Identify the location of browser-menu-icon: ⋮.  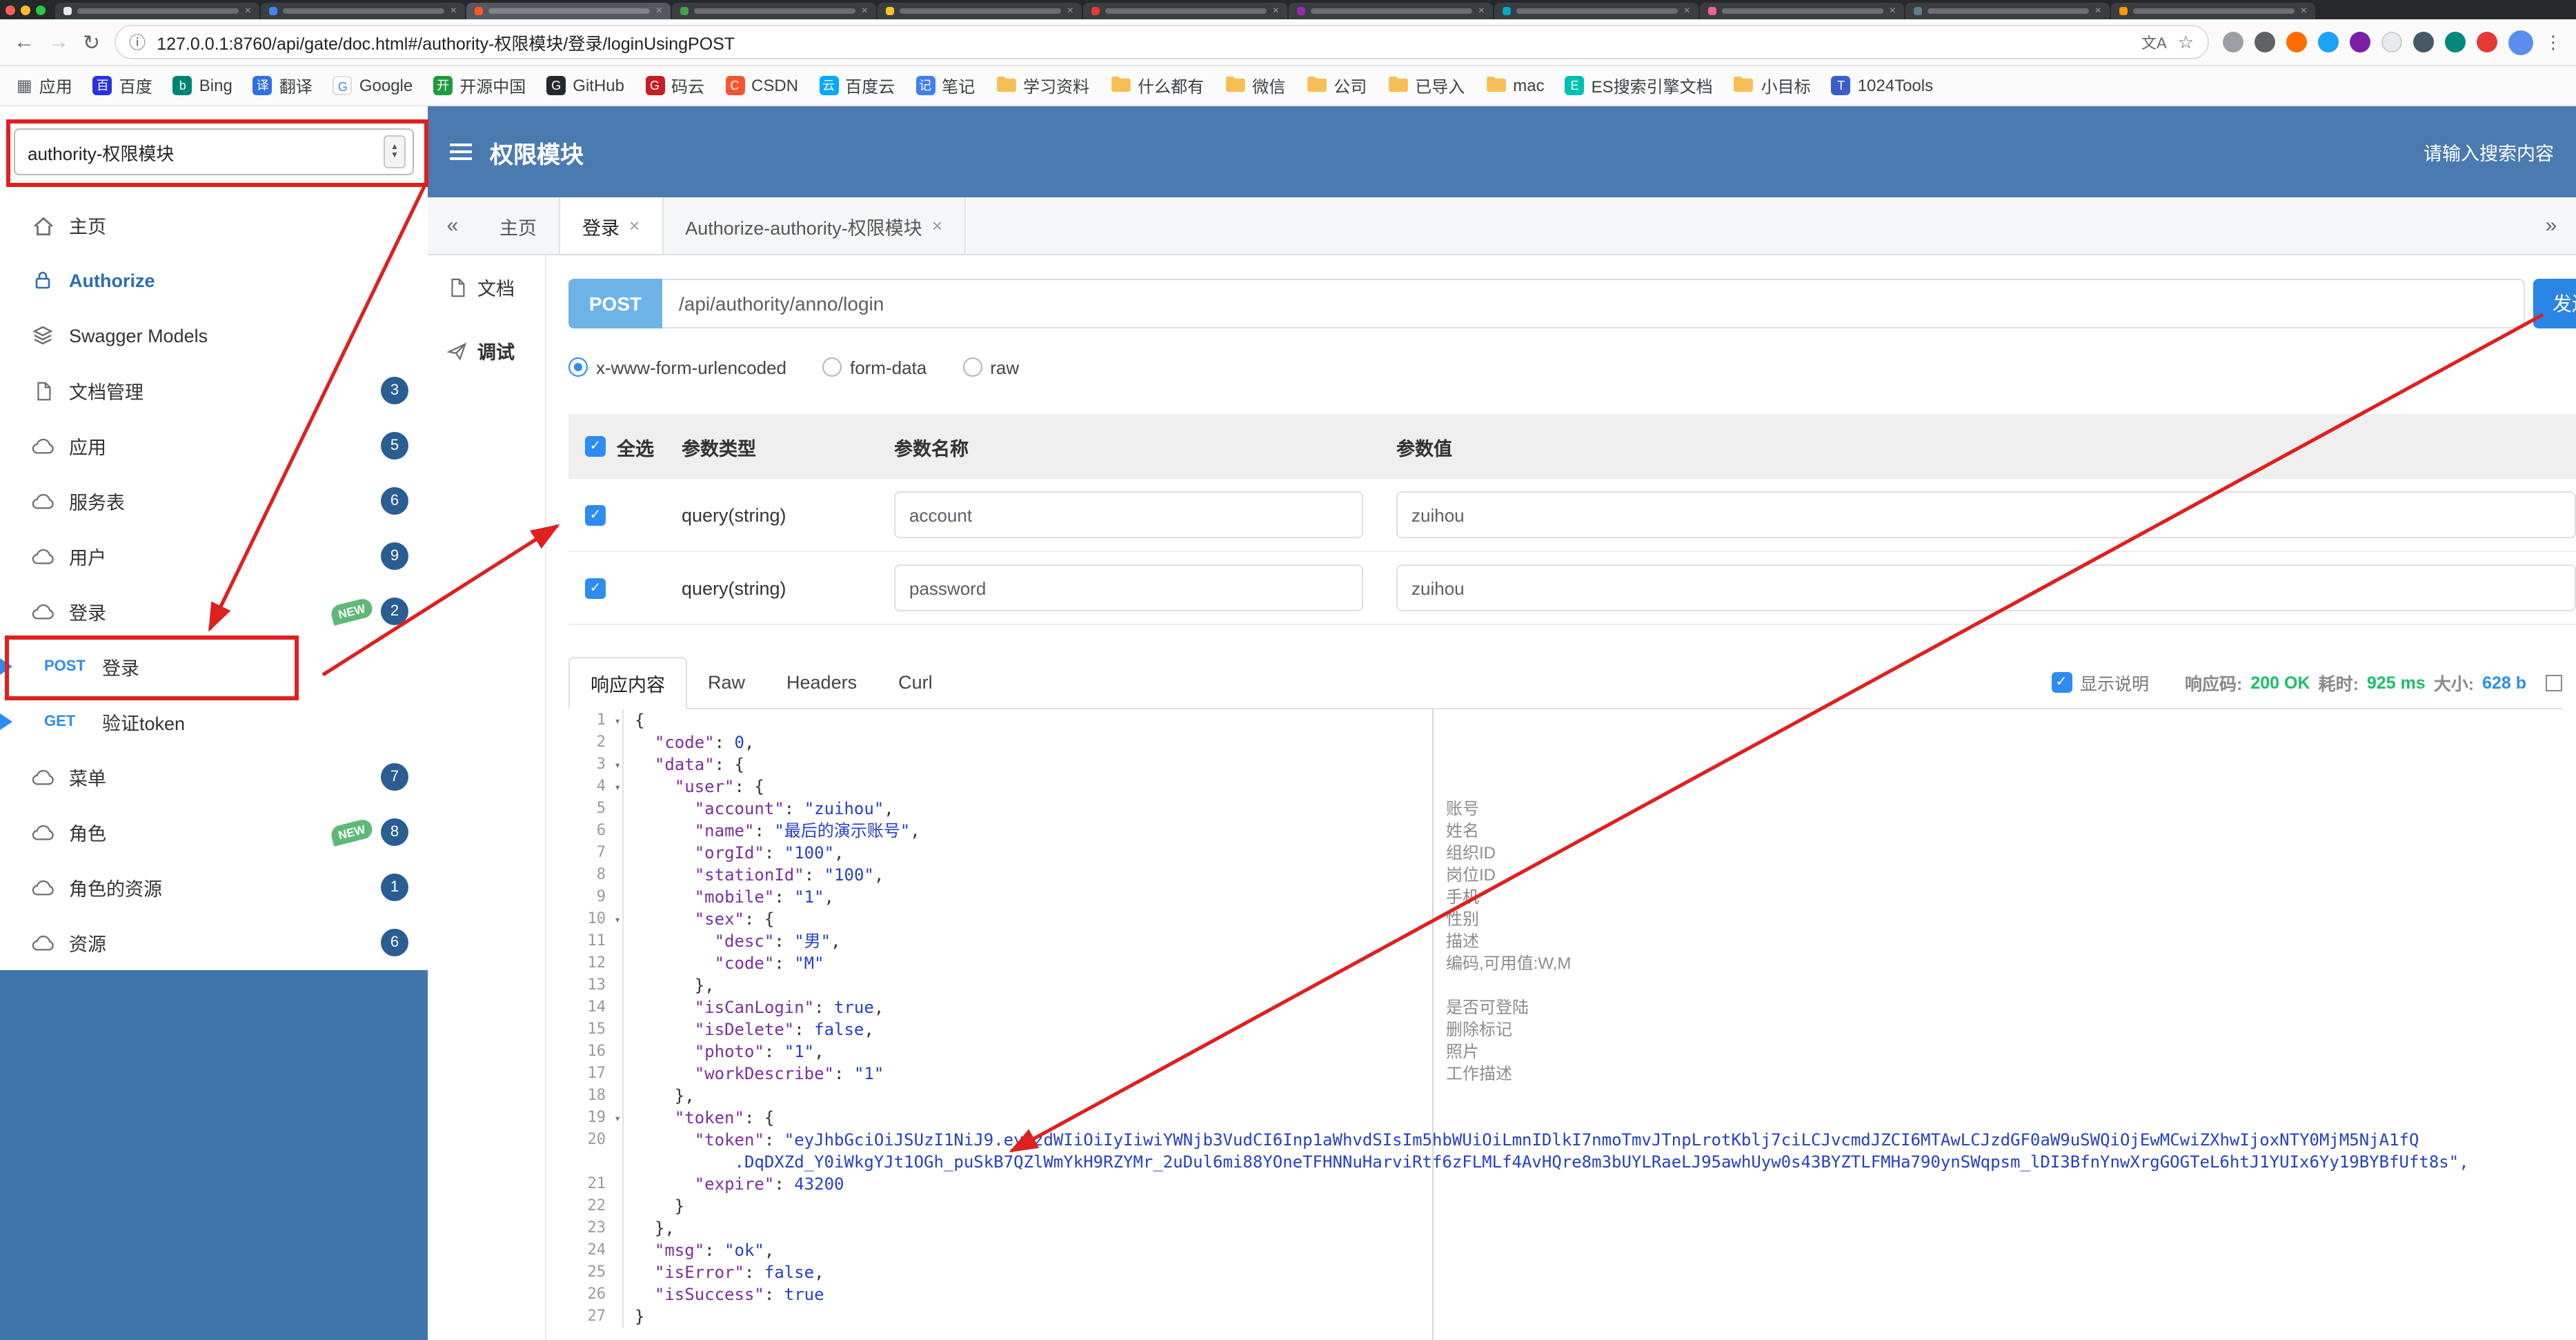
(2553, 42).